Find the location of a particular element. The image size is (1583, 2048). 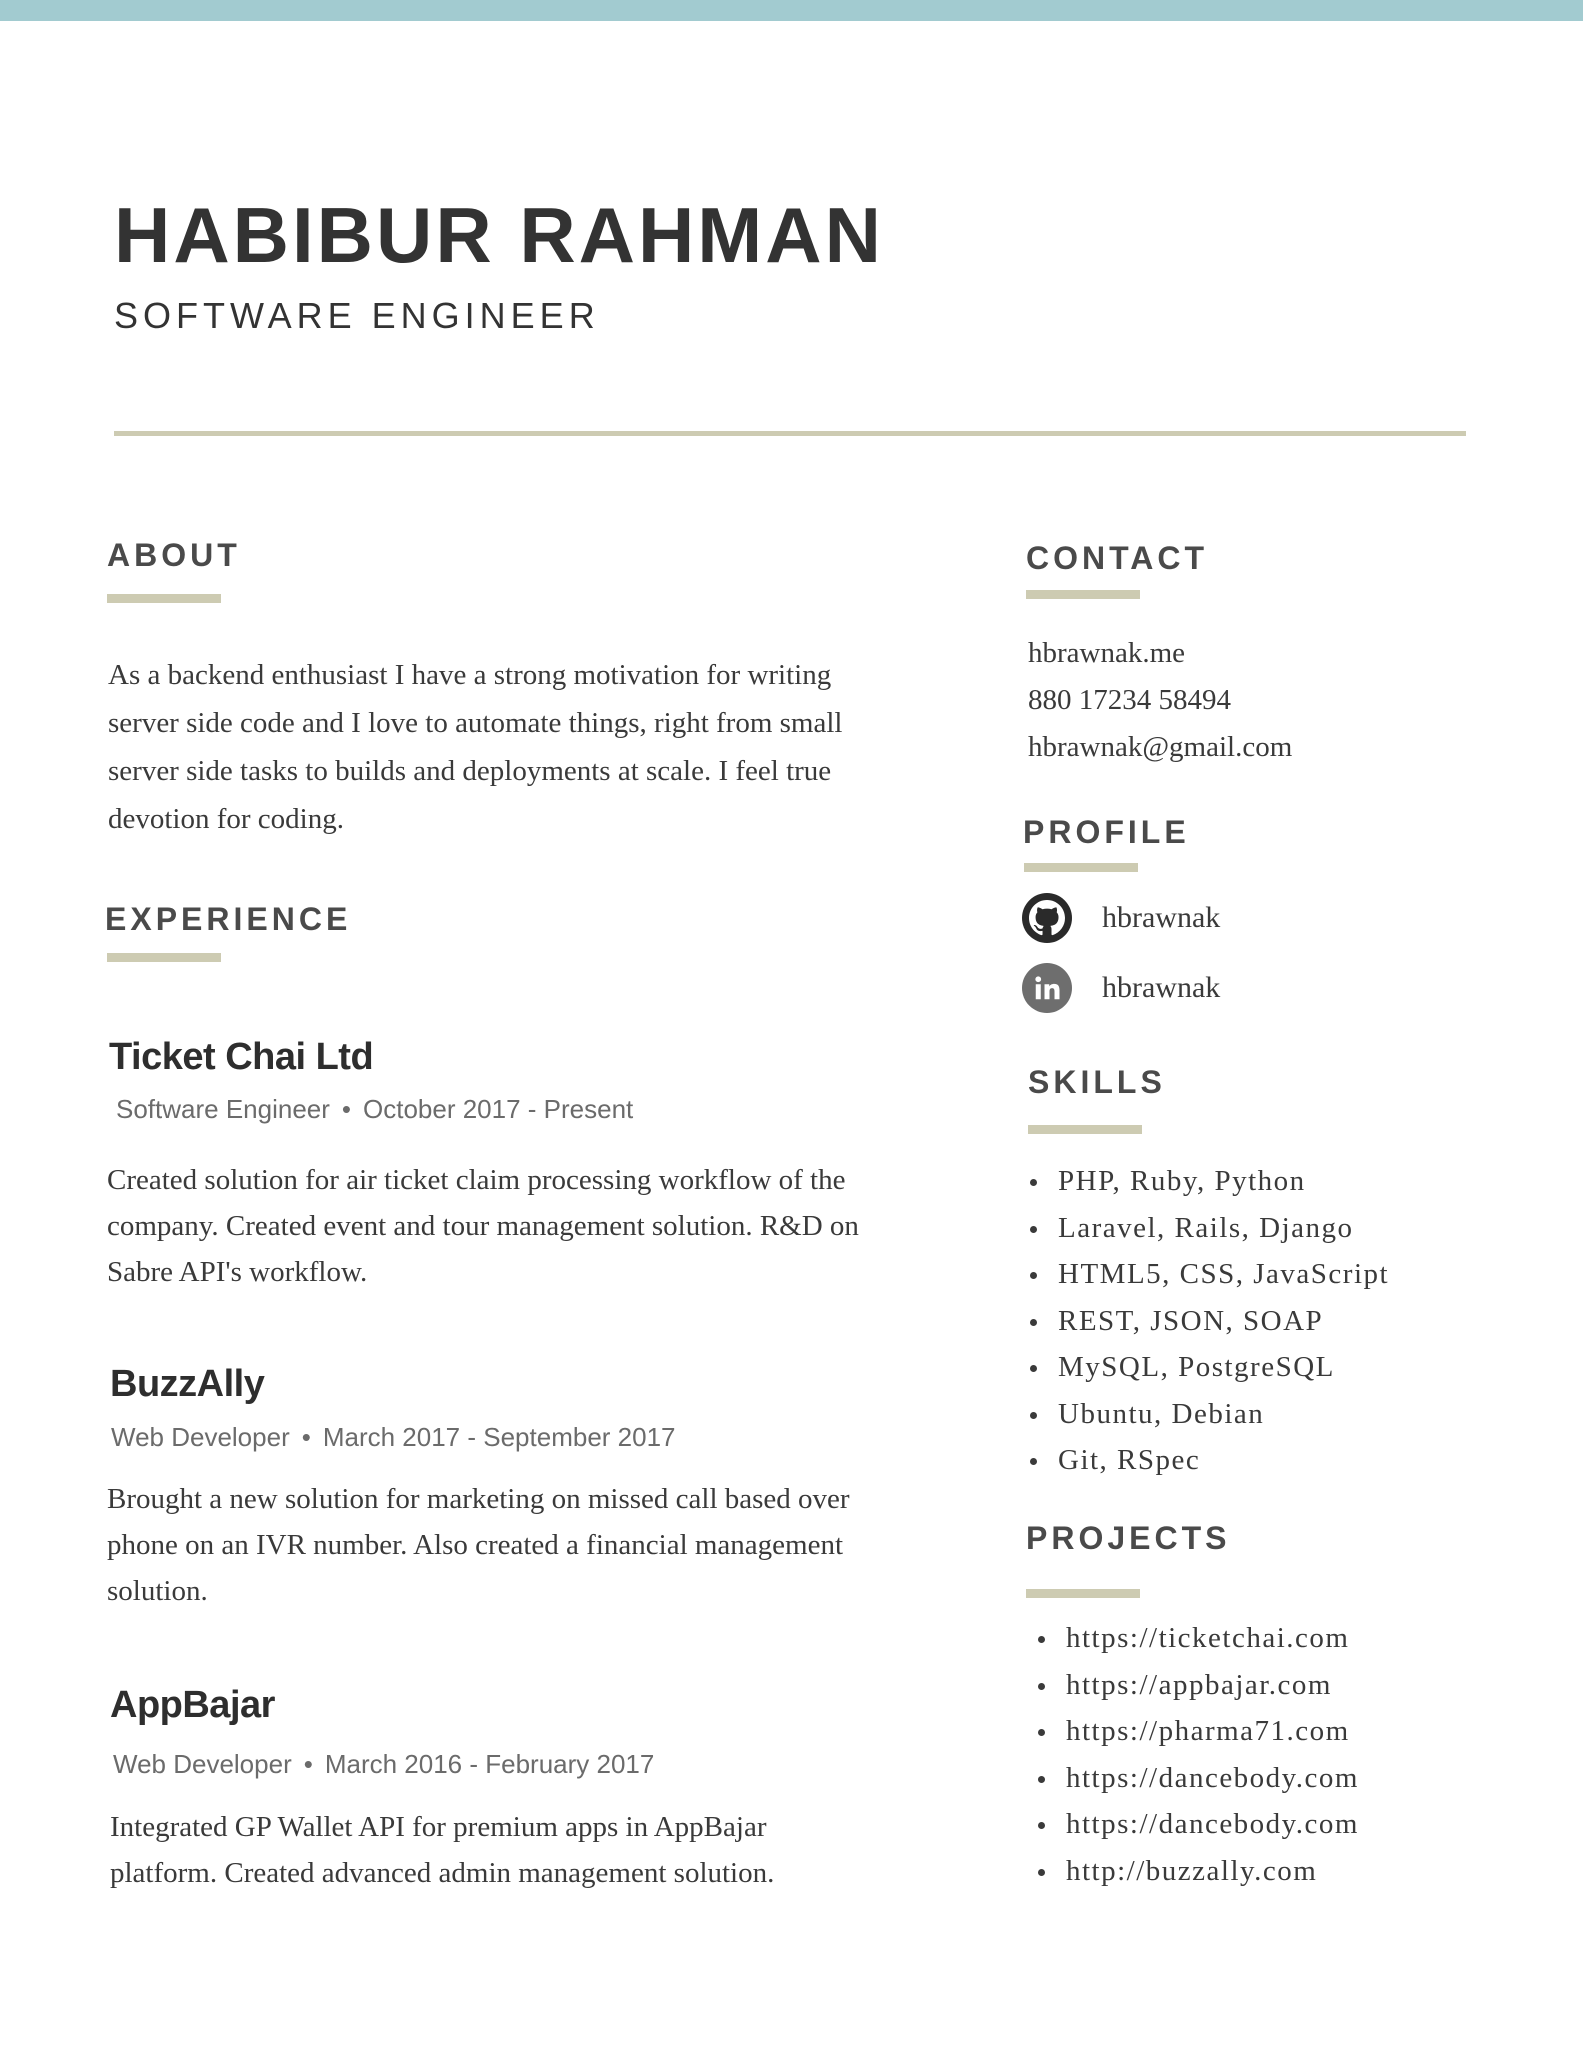

skill-item: Git, RSpec is located at coordinates (1209, 1460).